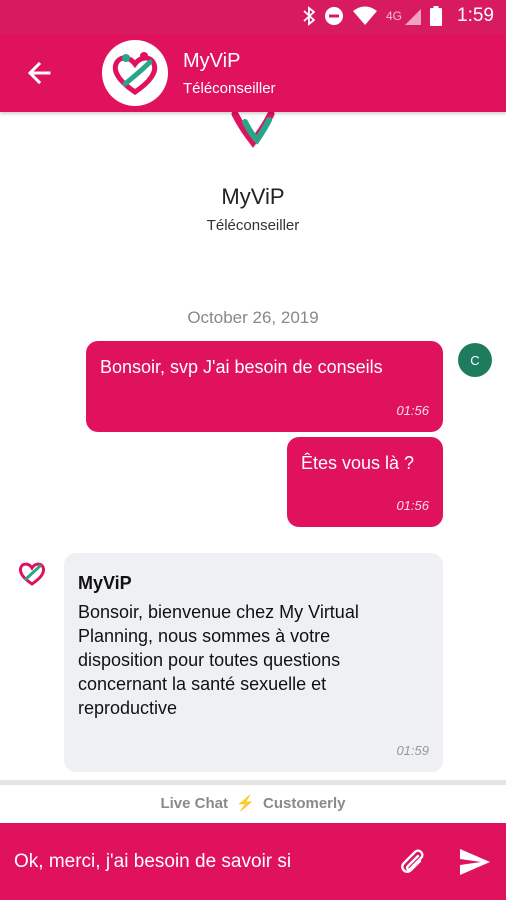 This screenshot has height=900, width=506. I want to click on powered-by: Live Chat ⚡ Customerly, so click(253, 804).